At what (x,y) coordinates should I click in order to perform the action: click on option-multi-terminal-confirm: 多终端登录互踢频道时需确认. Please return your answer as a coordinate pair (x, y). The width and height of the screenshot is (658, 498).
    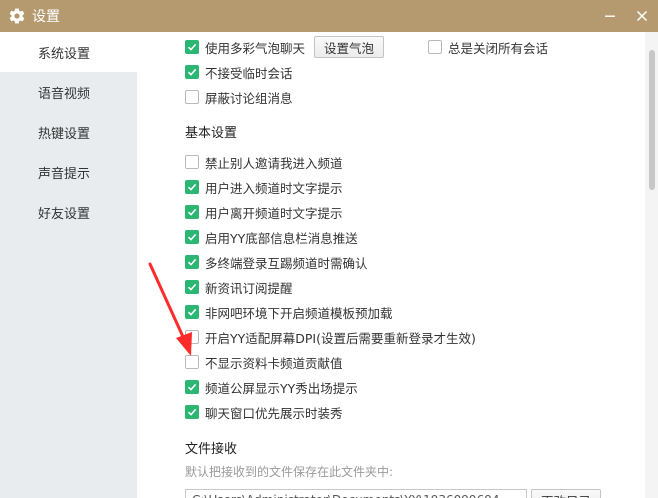
    Looking at the image, I should click on (276, 262).